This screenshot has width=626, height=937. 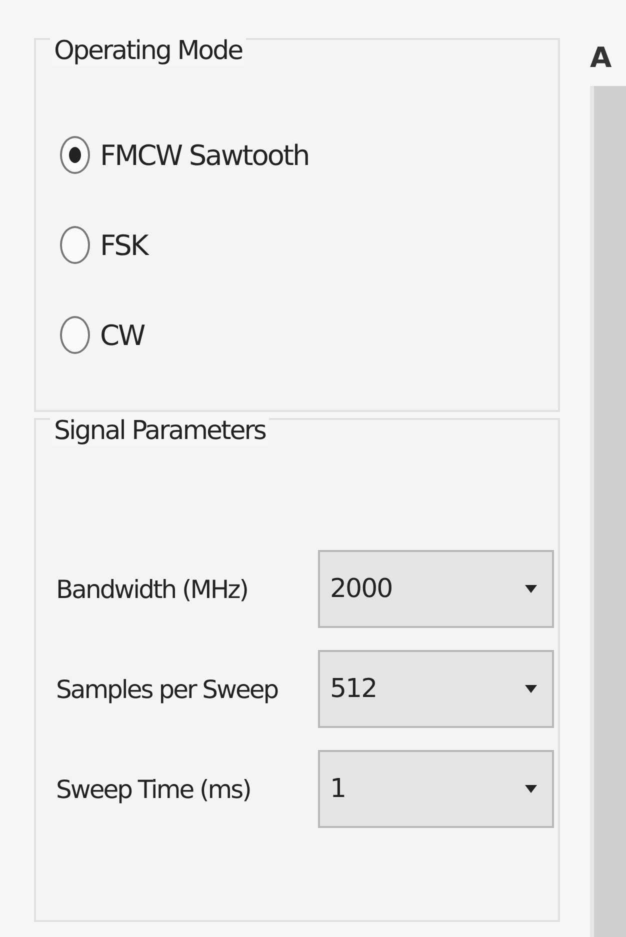 What do you see at coordinates (154, 789) in the screenshot?
I see `field-label: Sweep Time (ms)` at bounding box center [154, 789].